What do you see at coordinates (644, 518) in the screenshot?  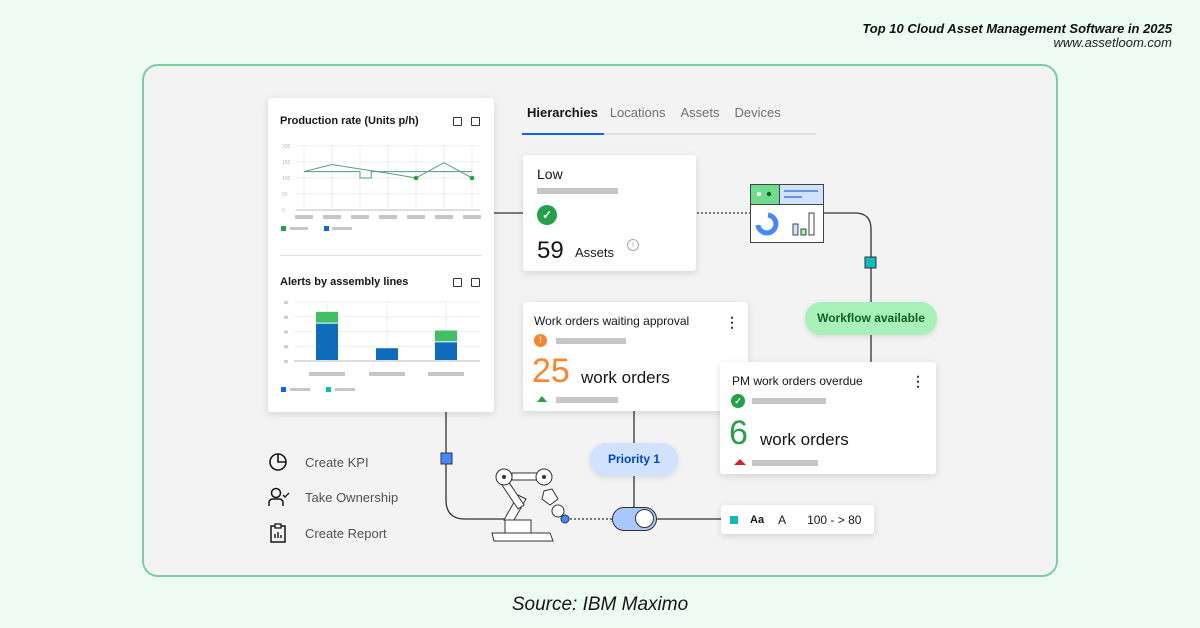 I see `toggle-knob` at bounding box center [644, 518].